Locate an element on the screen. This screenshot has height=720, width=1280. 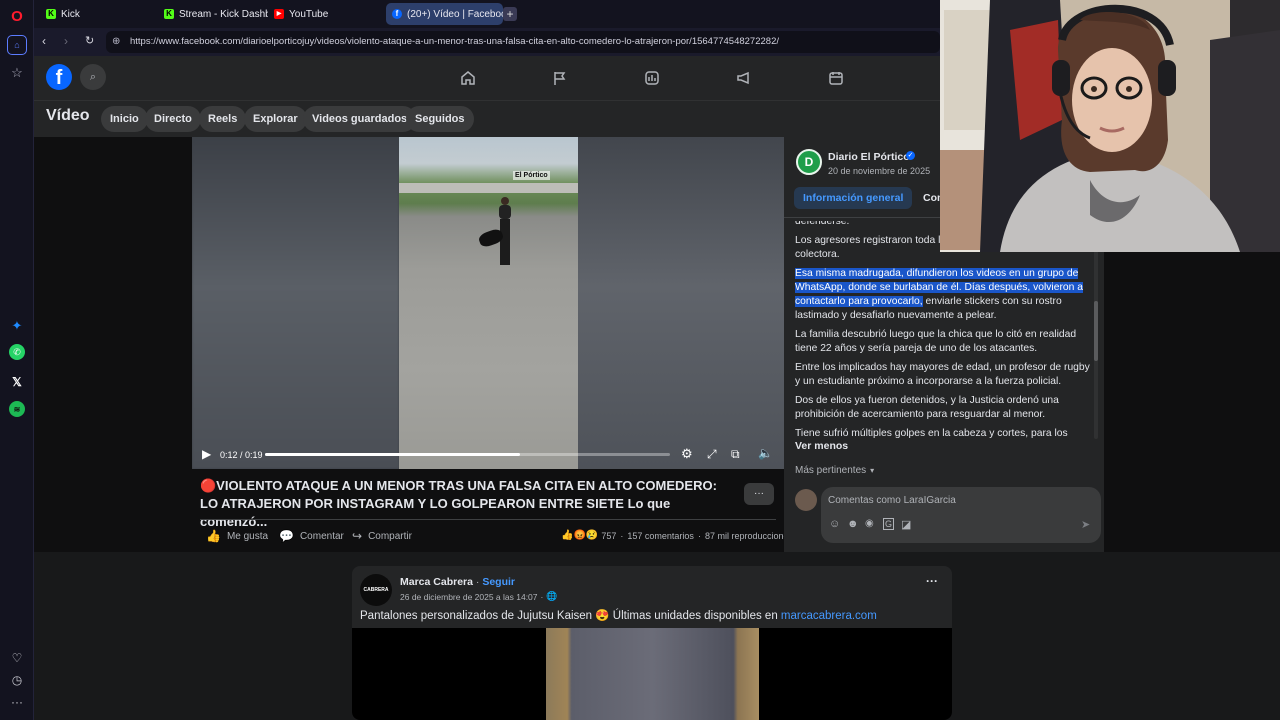
page-avatar: D is located at coordinates (809, 162).